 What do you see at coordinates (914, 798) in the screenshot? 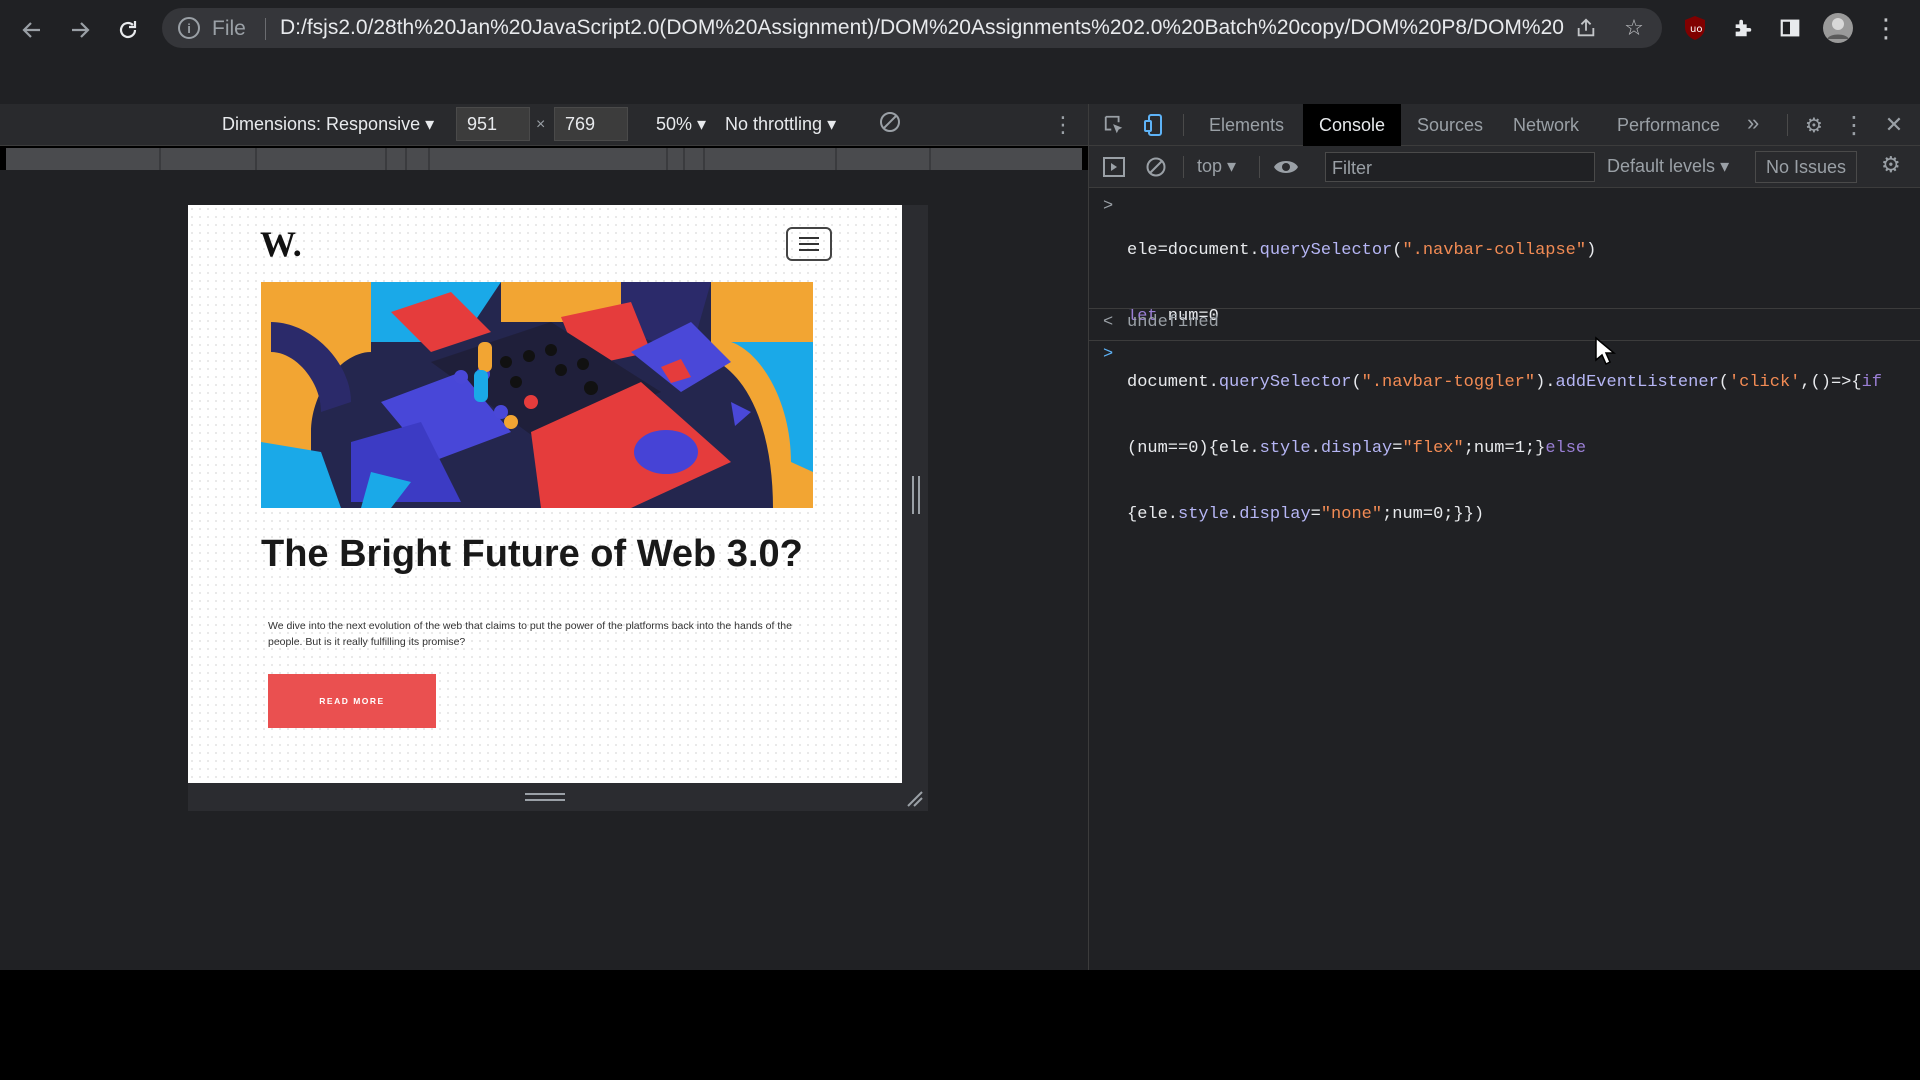
I see `resize-corner-icon` at bounding box center [914, 798].